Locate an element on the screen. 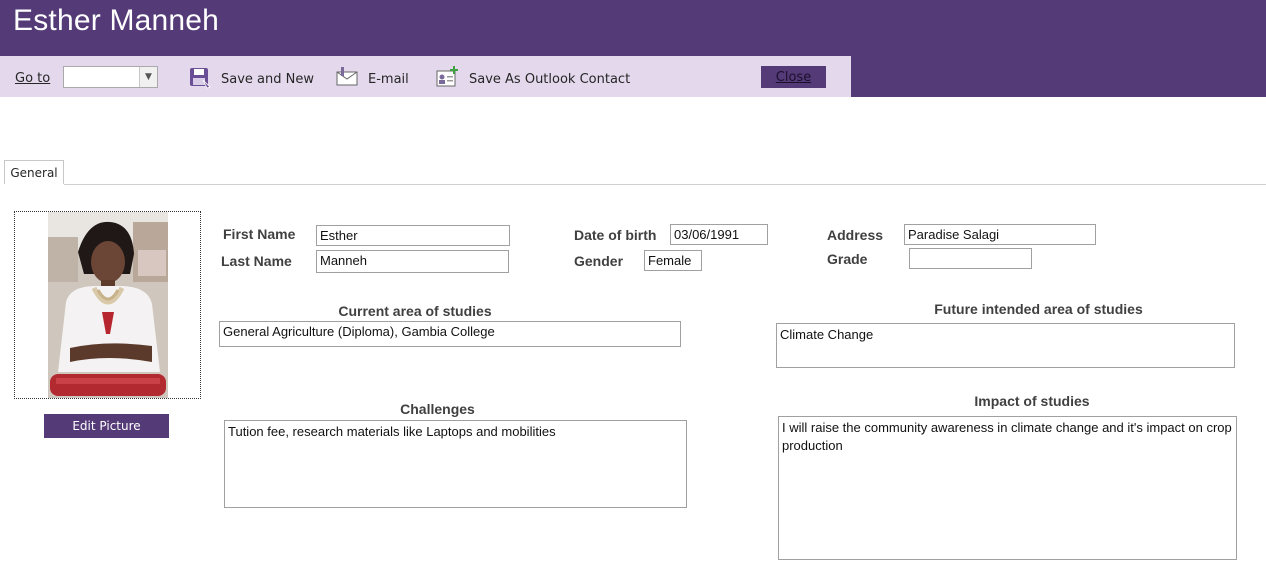  dob-field: 03/06/1991 is located at coordinates (719, 234).